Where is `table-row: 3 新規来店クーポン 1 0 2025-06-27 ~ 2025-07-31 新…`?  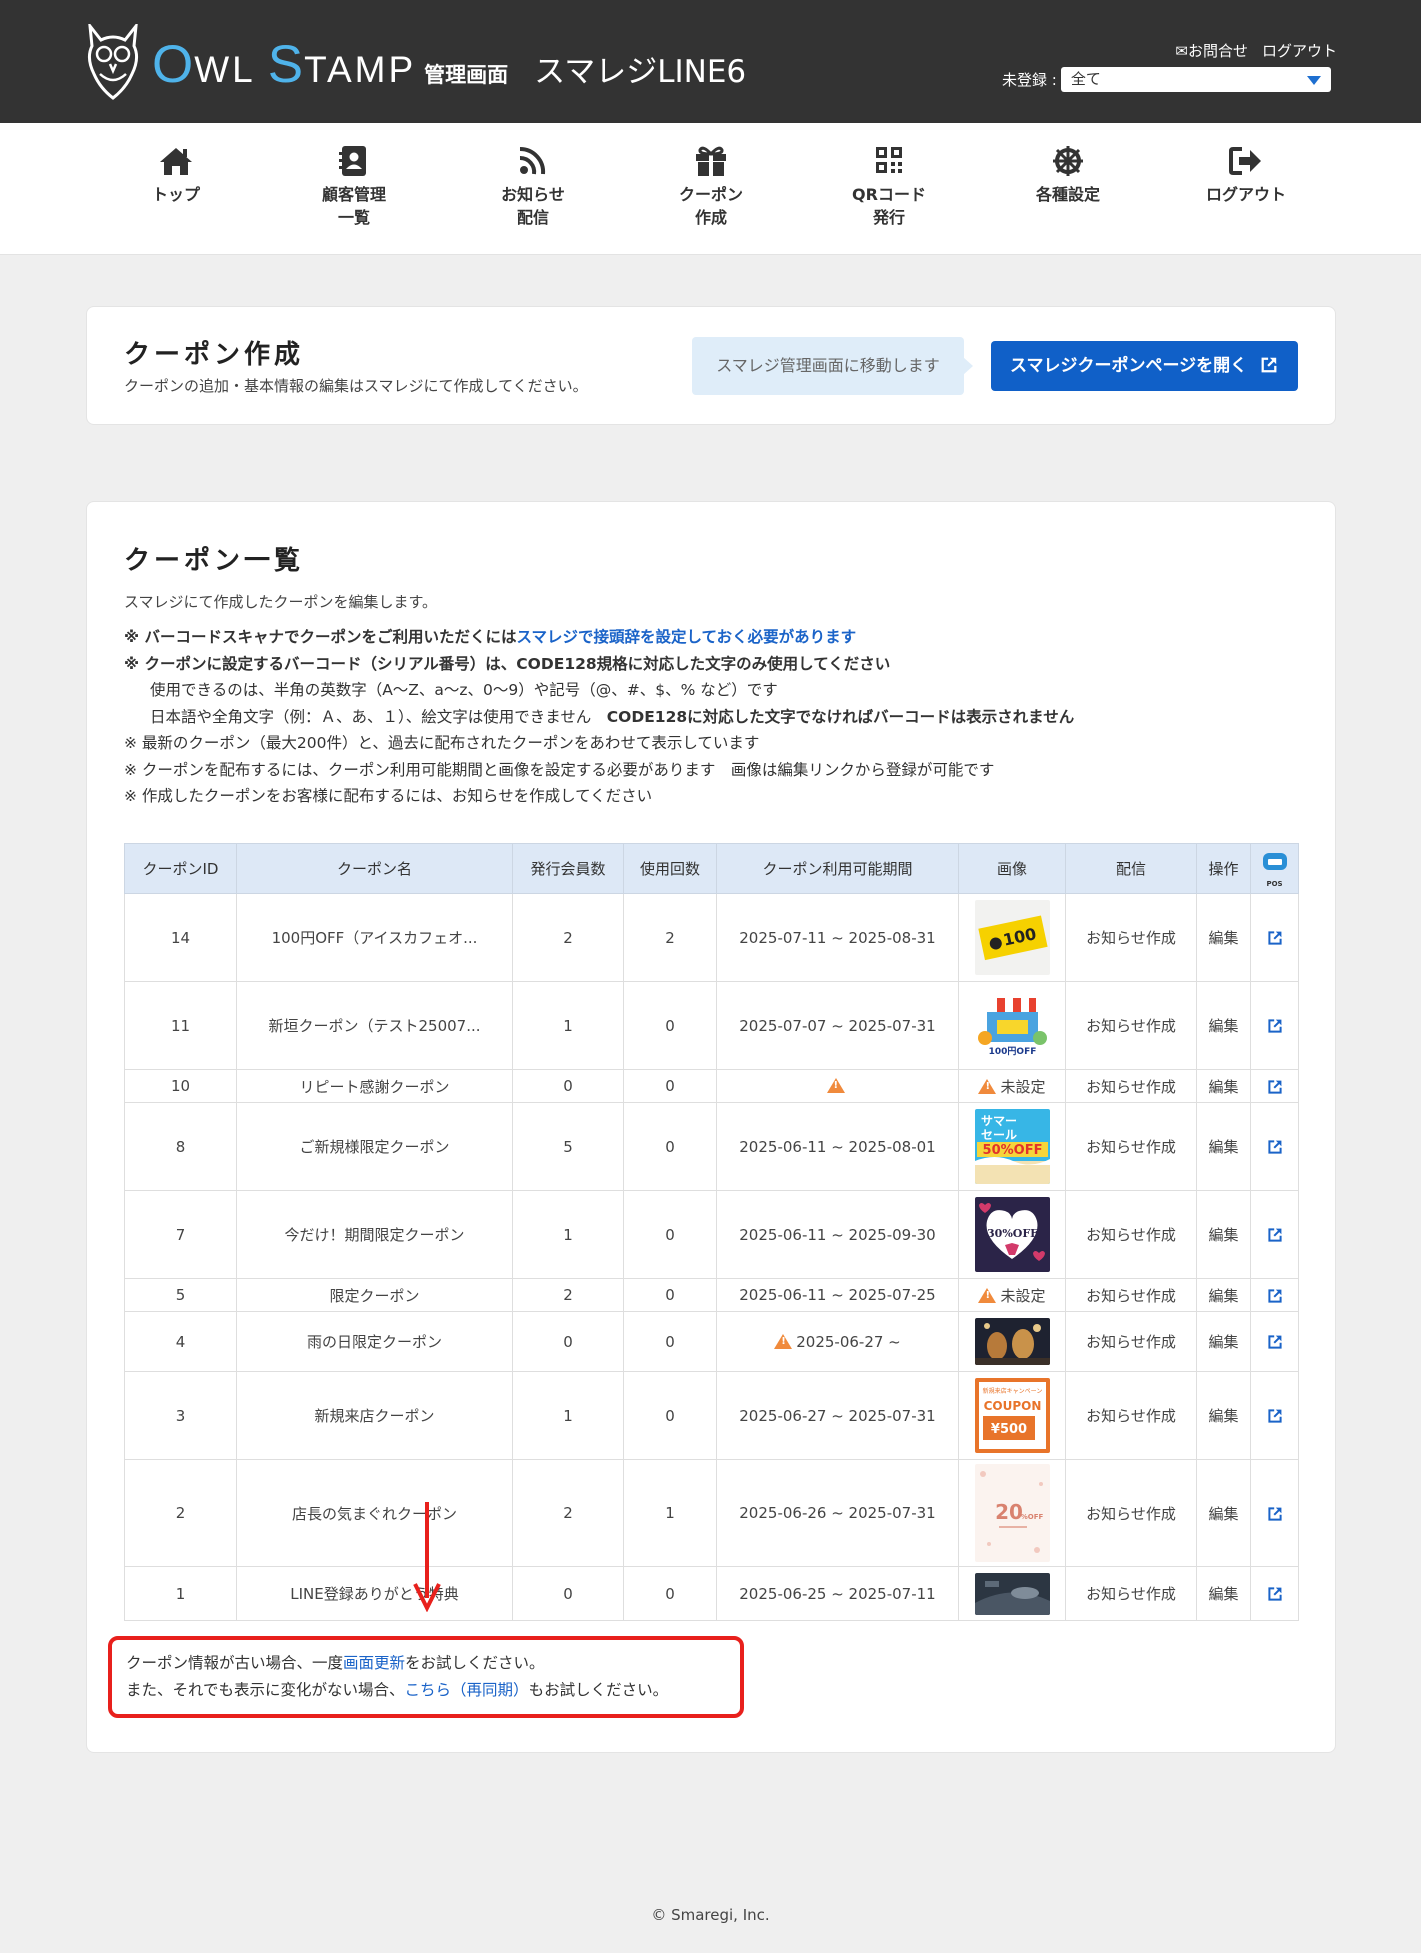 table-row: 3 新規来店クーポン 1 0 2025-06-27 ~ 2025-07-31 新… is located at coordinates (711, 1415).